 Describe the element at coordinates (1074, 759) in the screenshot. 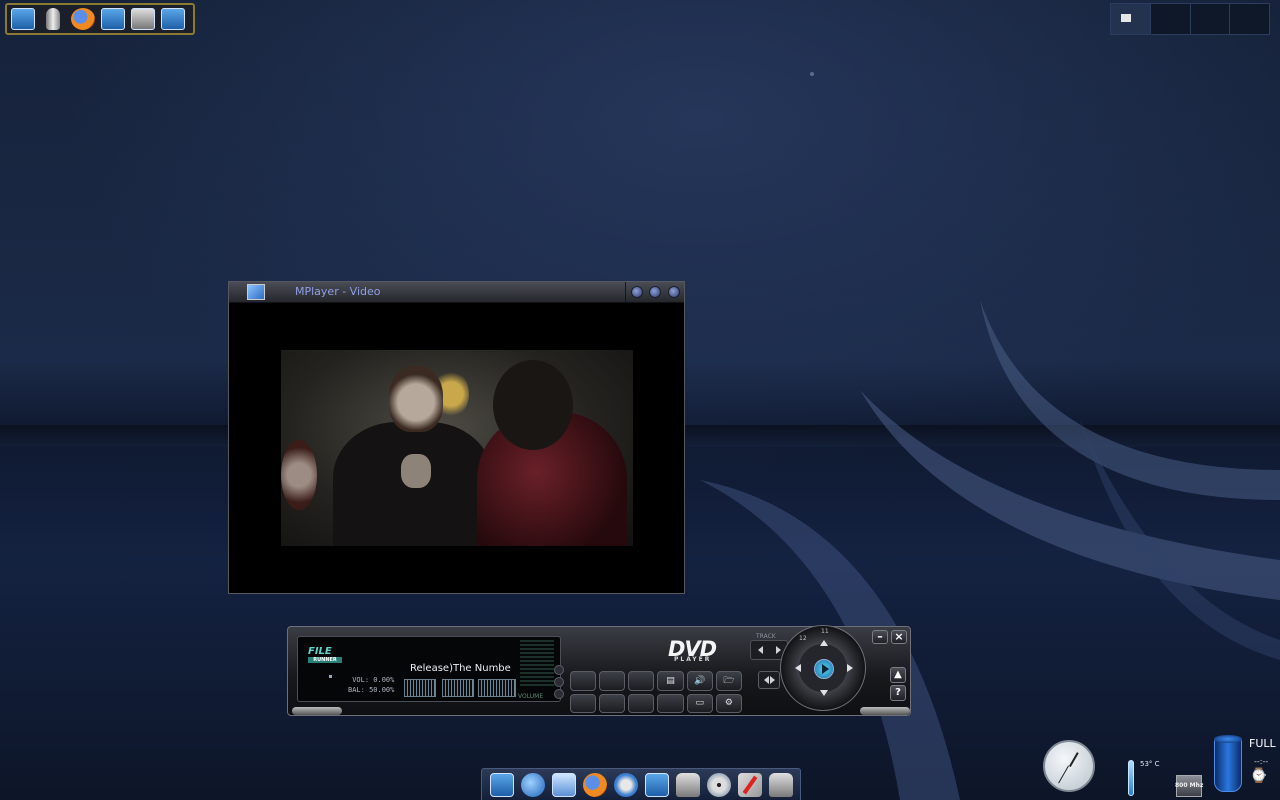

I see `clock-hour-hand` at that location.